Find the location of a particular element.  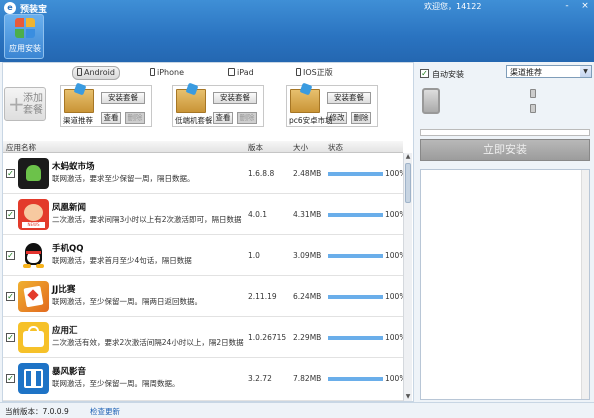

add-package-button: + 添加套餐 is located at coordinates (25, 104).